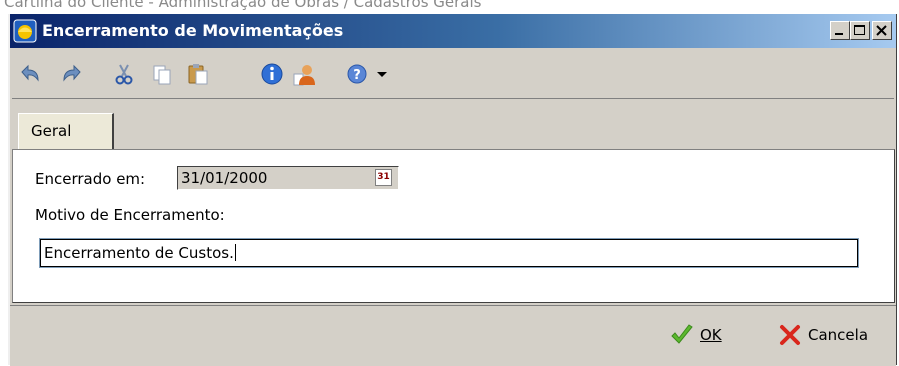 This screenshot has height=366, width=899. What do you see at coordinates (288, 178) in the screenshot?
I see `closed-on-field: 31/01/2000 31` at bounding box center [288, 178].